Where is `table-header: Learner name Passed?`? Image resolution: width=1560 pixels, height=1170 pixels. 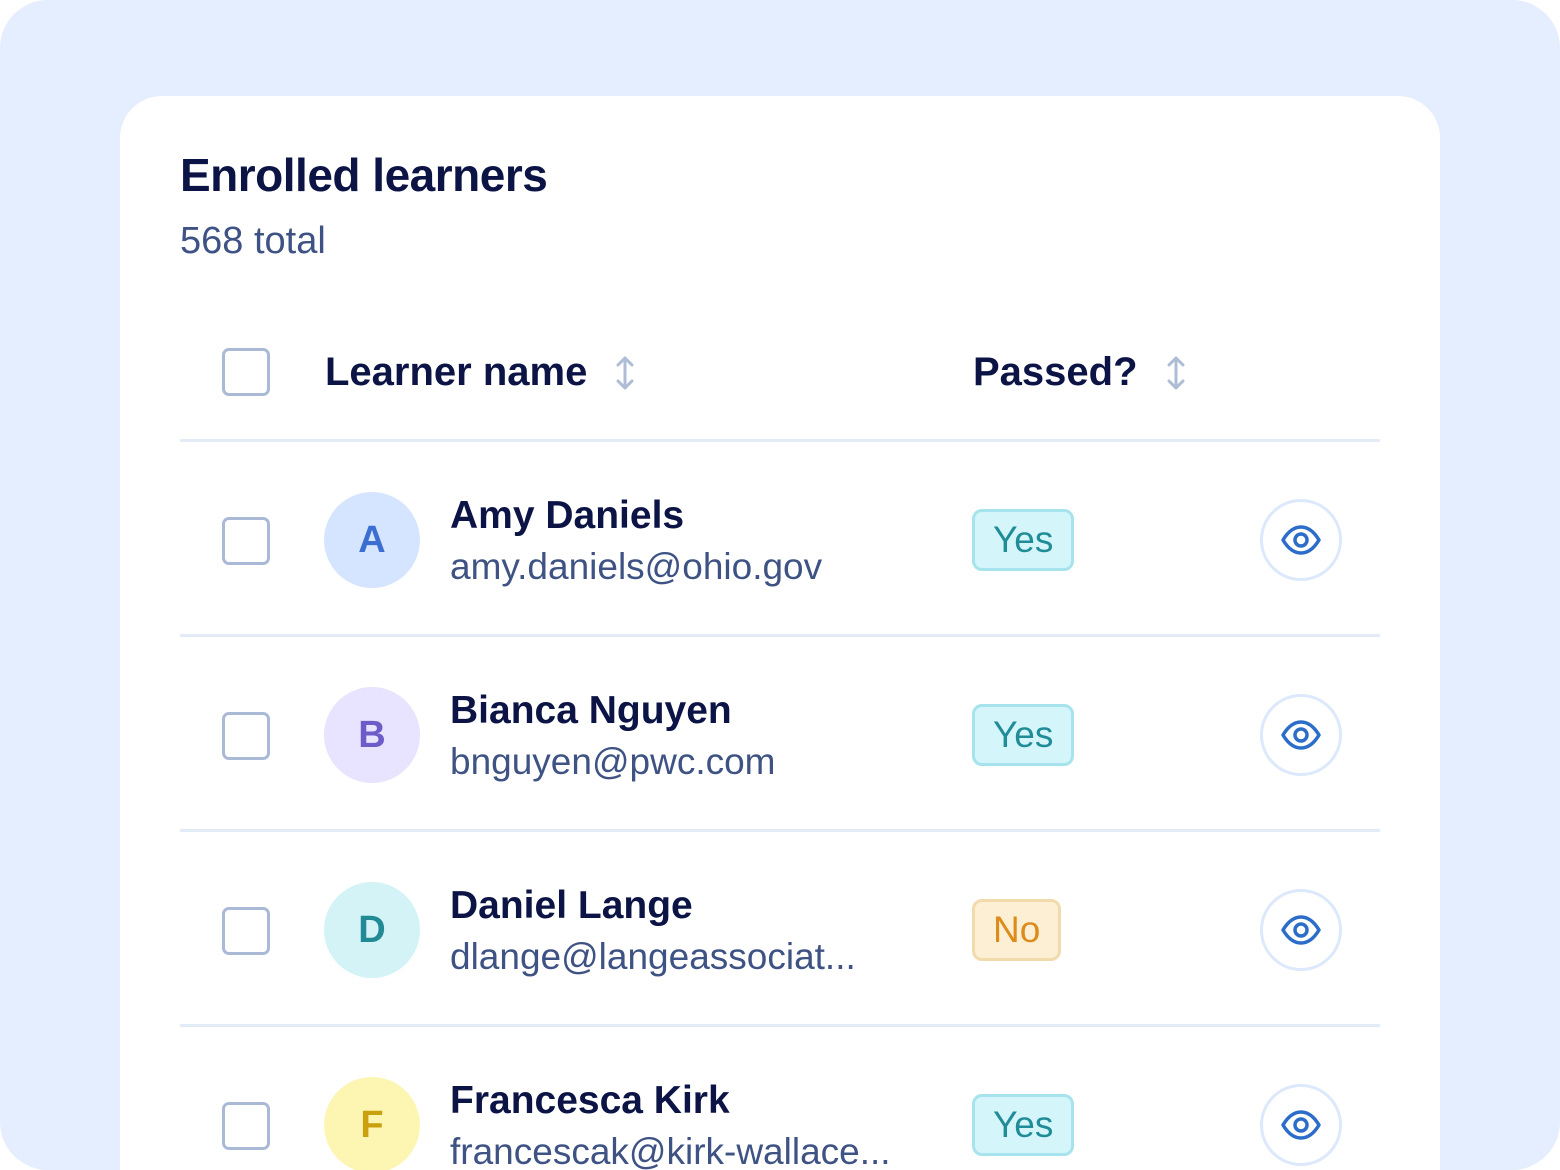 table-header: Learner name Passed? is located at coordinates (780, 389).